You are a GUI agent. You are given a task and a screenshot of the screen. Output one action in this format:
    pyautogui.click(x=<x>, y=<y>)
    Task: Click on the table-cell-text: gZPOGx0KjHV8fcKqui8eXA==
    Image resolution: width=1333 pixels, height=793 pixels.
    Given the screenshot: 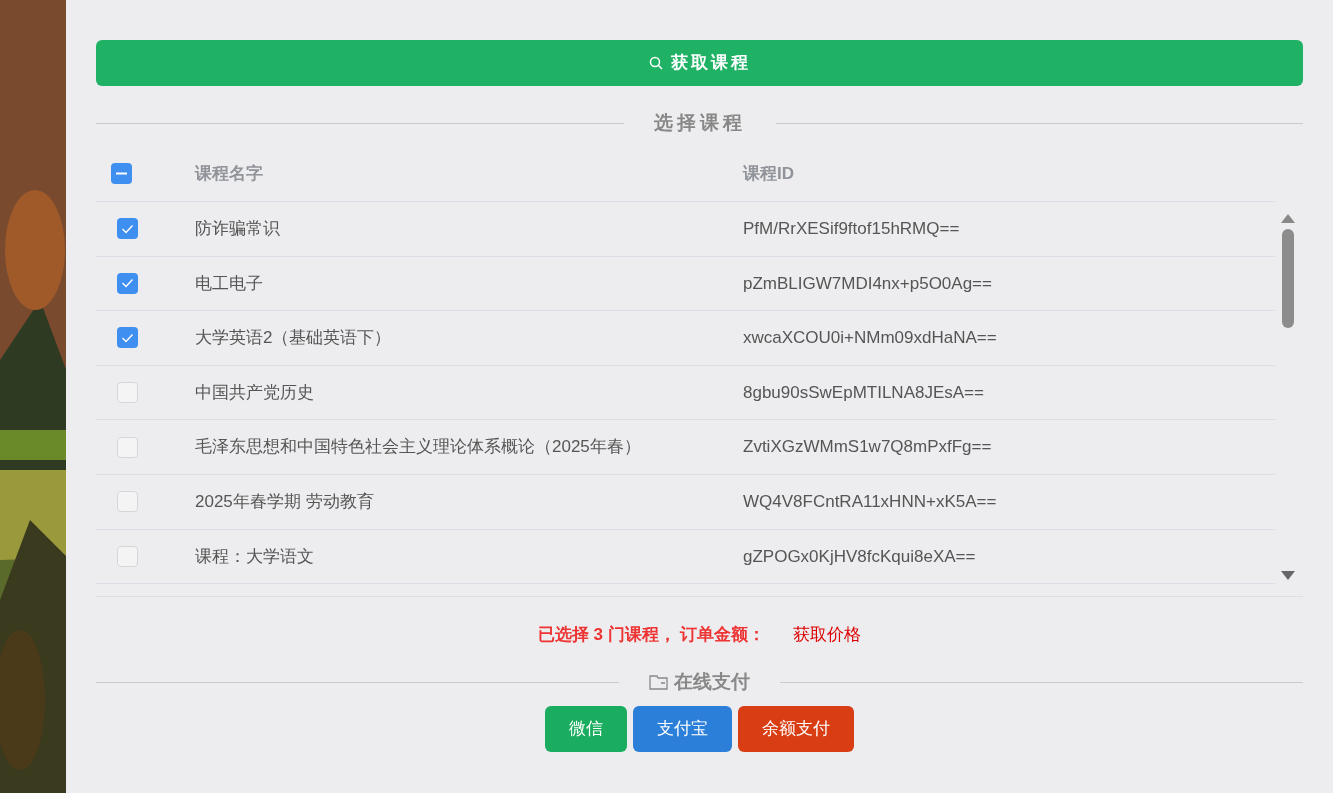 What is the action you would take?
    pyautogui.click(x=860, y=556)
    